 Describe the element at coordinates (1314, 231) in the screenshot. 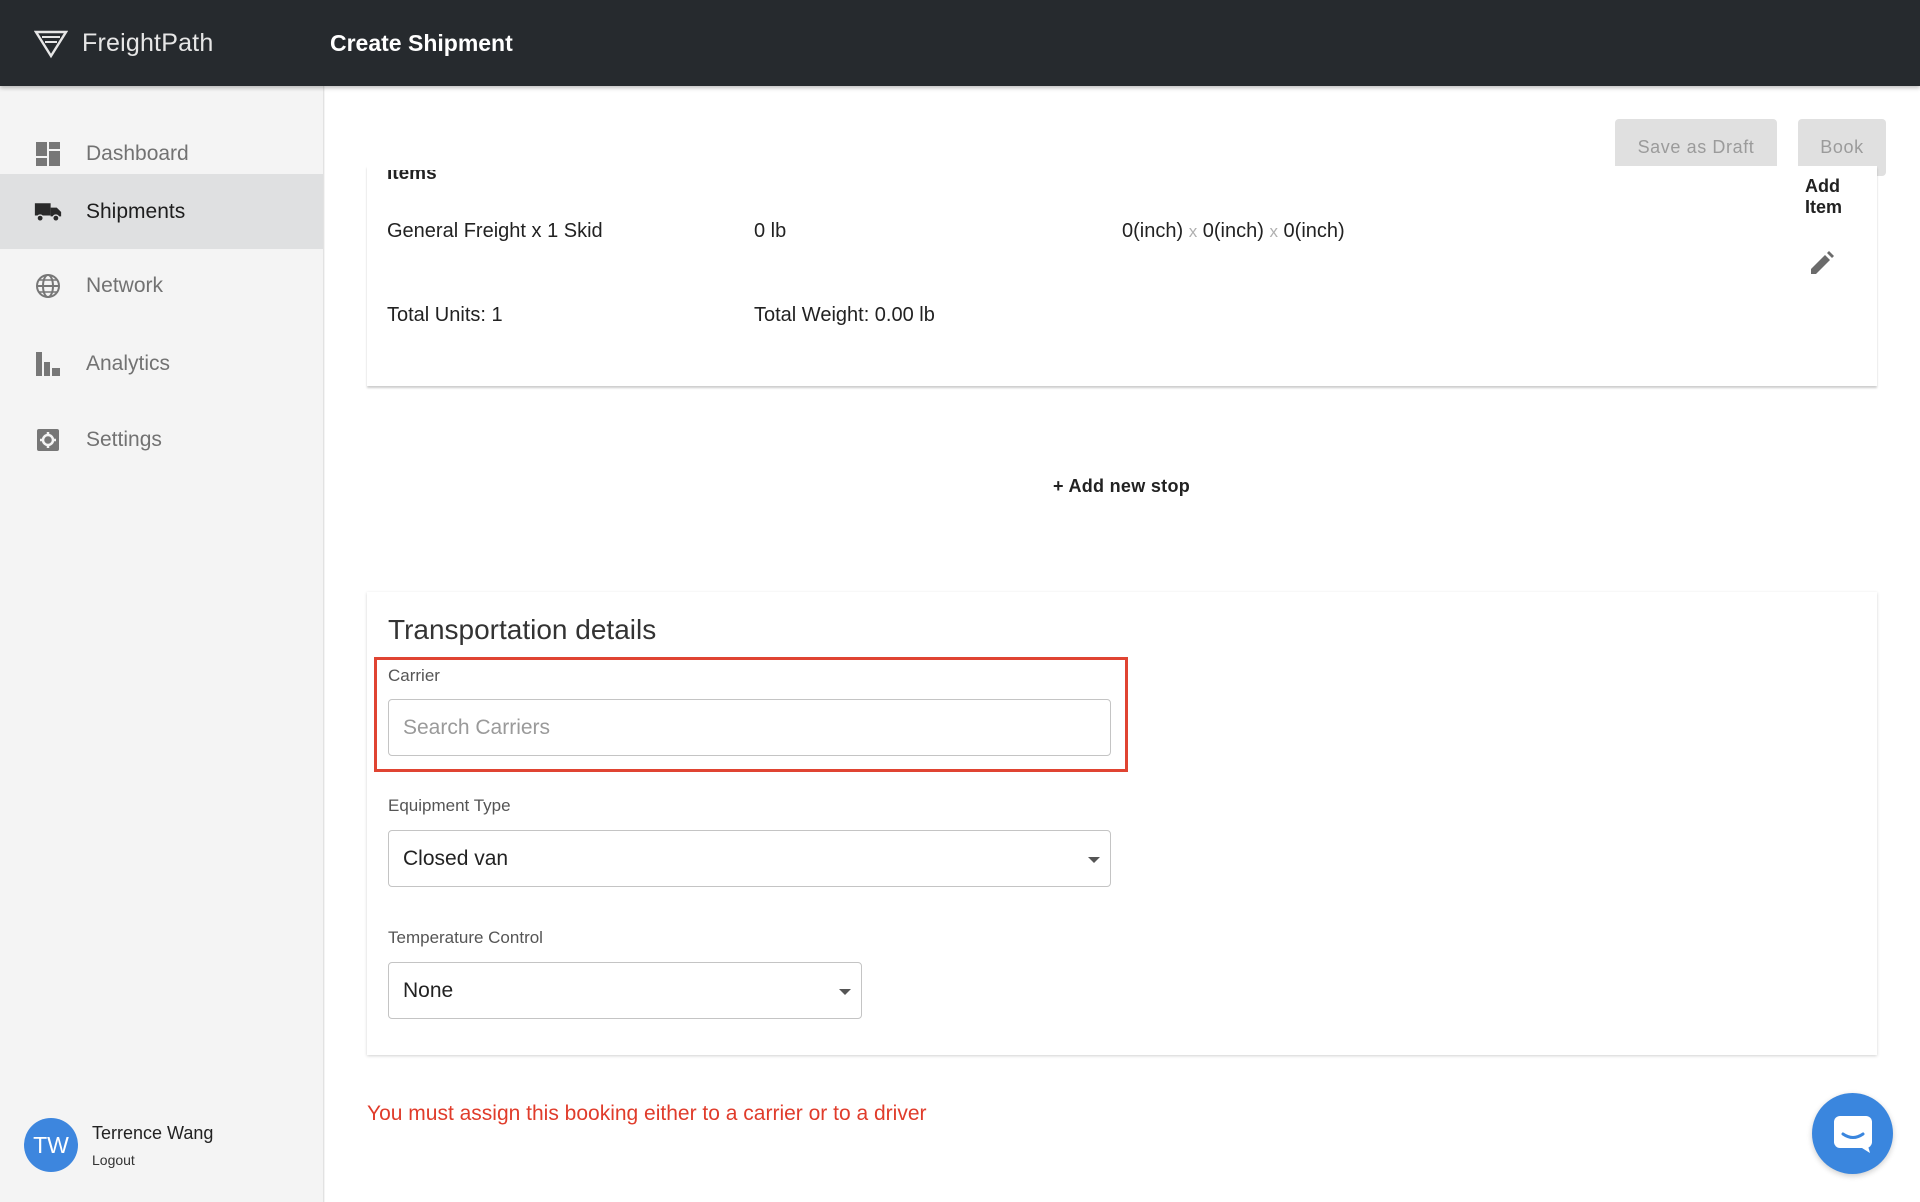

I see `item-height: 0(inch)` at that location.